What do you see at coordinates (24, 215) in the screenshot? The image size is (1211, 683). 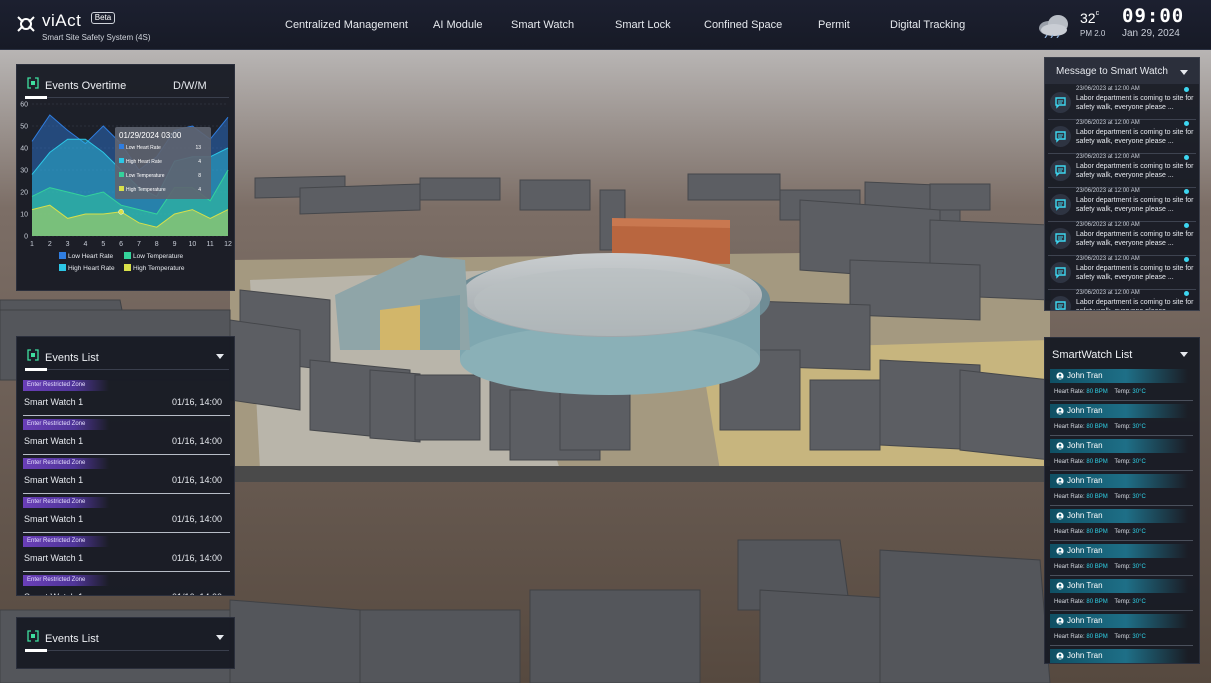 I see `y-tick-label: 10` at bounding box center [24, 215].